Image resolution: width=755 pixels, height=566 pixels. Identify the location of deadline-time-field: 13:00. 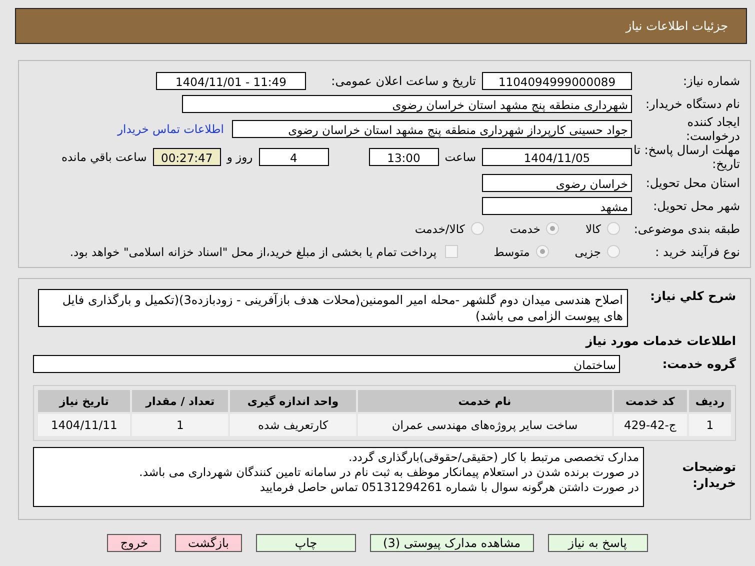
(403, 157).